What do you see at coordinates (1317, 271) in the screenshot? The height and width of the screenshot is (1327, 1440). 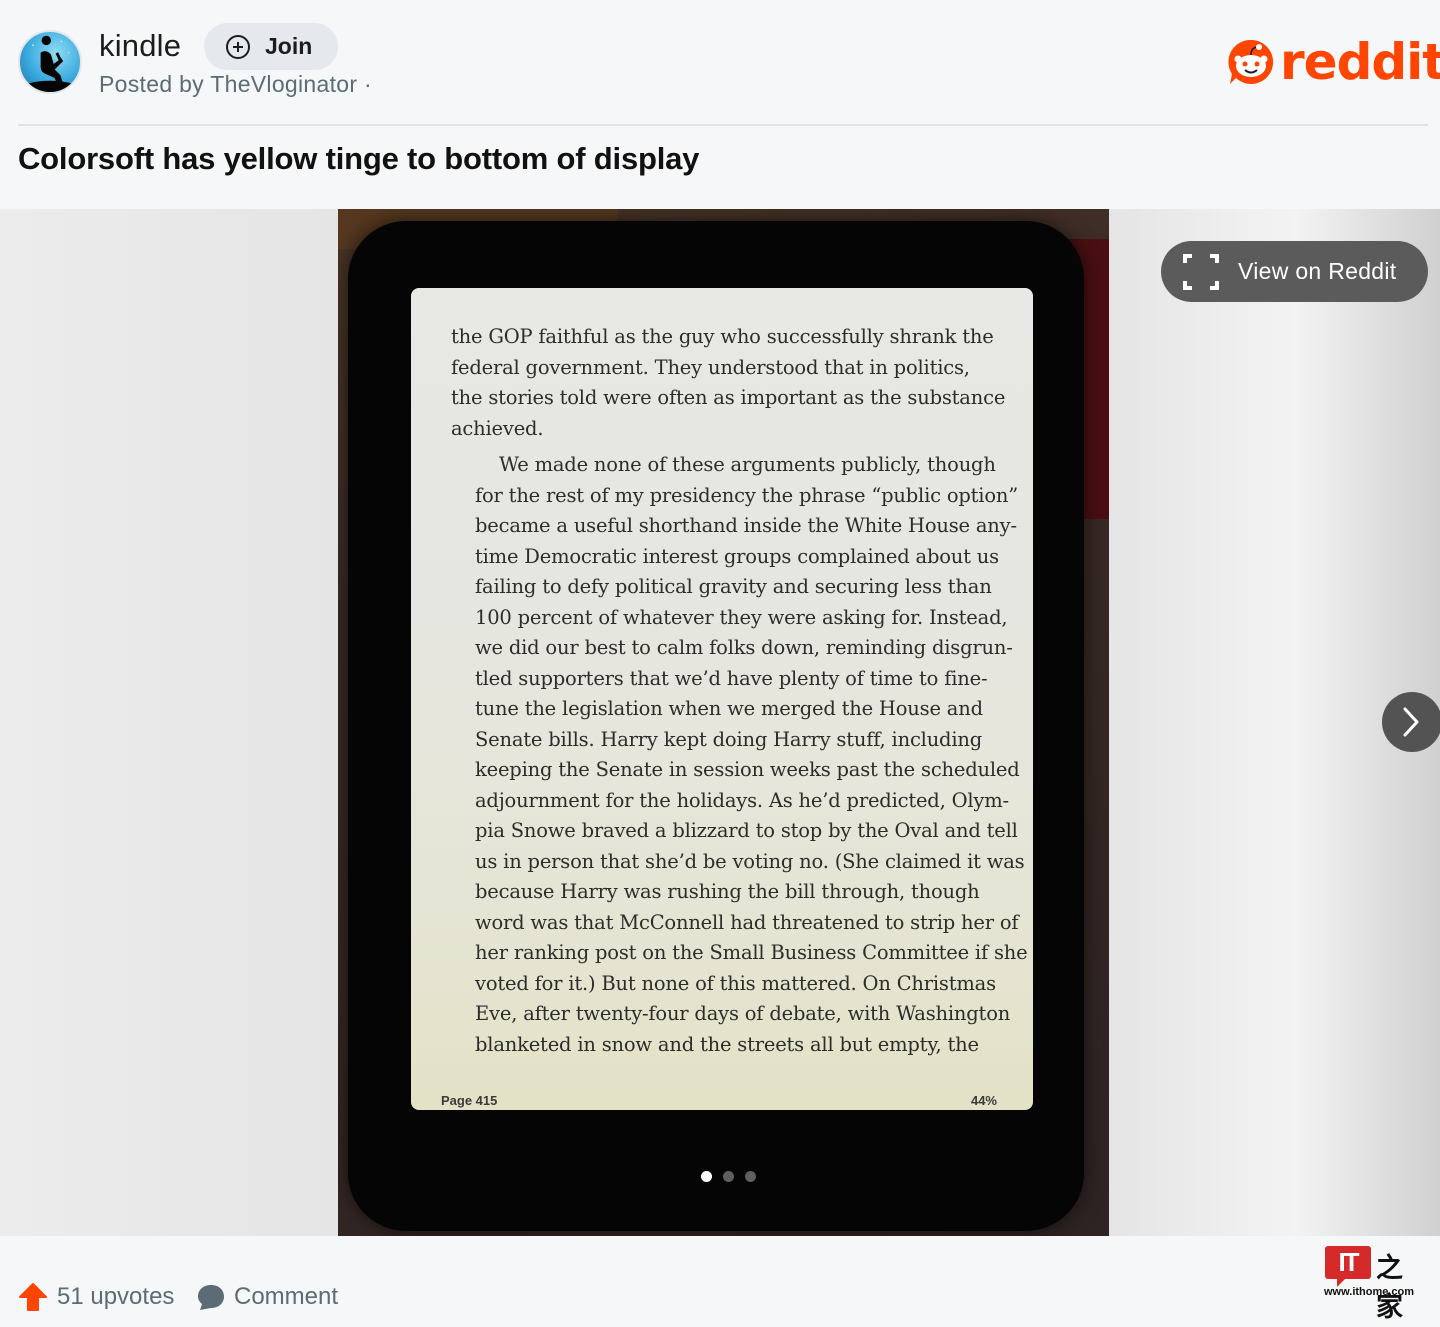 I see `view-on-reddit-label: View on Reddit` at bounding box center [1317, 271].